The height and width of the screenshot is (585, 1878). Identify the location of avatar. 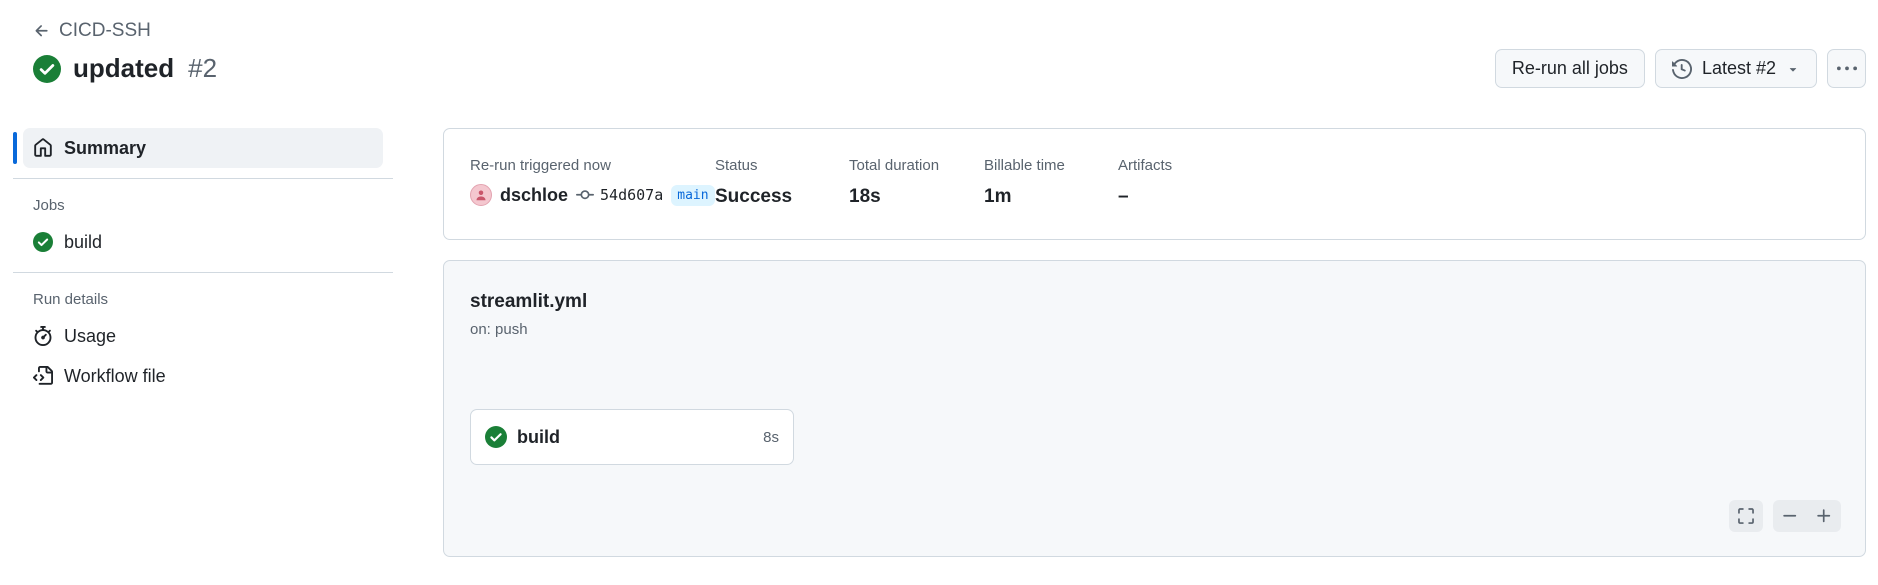
(481, 195).